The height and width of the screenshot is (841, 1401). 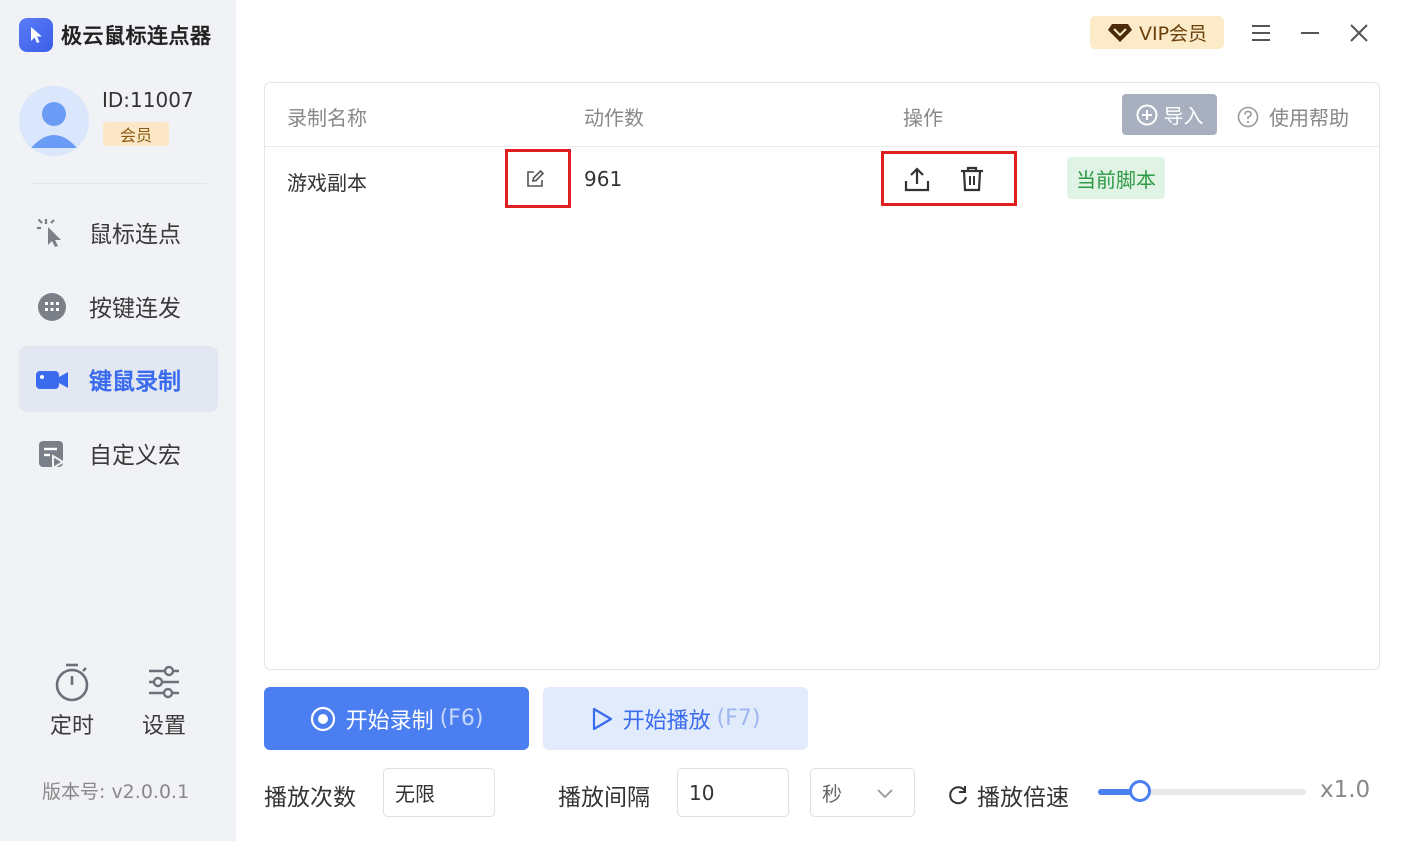 I want to click on close-icon, so click(x=1359, y=33).